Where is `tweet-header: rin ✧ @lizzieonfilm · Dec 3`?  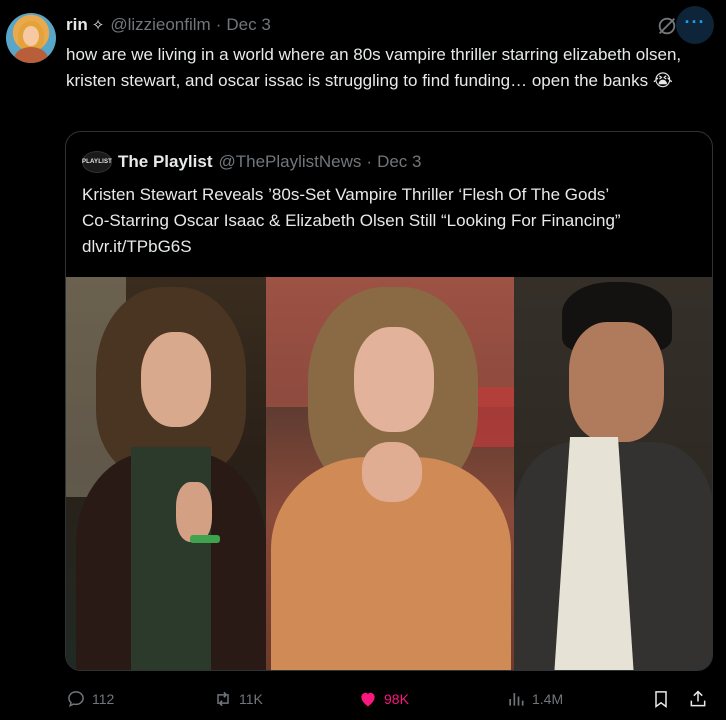 tweet-header: rin ✧ @lizzieonfilm · Dec 3 is located at coordinates (168, 25).